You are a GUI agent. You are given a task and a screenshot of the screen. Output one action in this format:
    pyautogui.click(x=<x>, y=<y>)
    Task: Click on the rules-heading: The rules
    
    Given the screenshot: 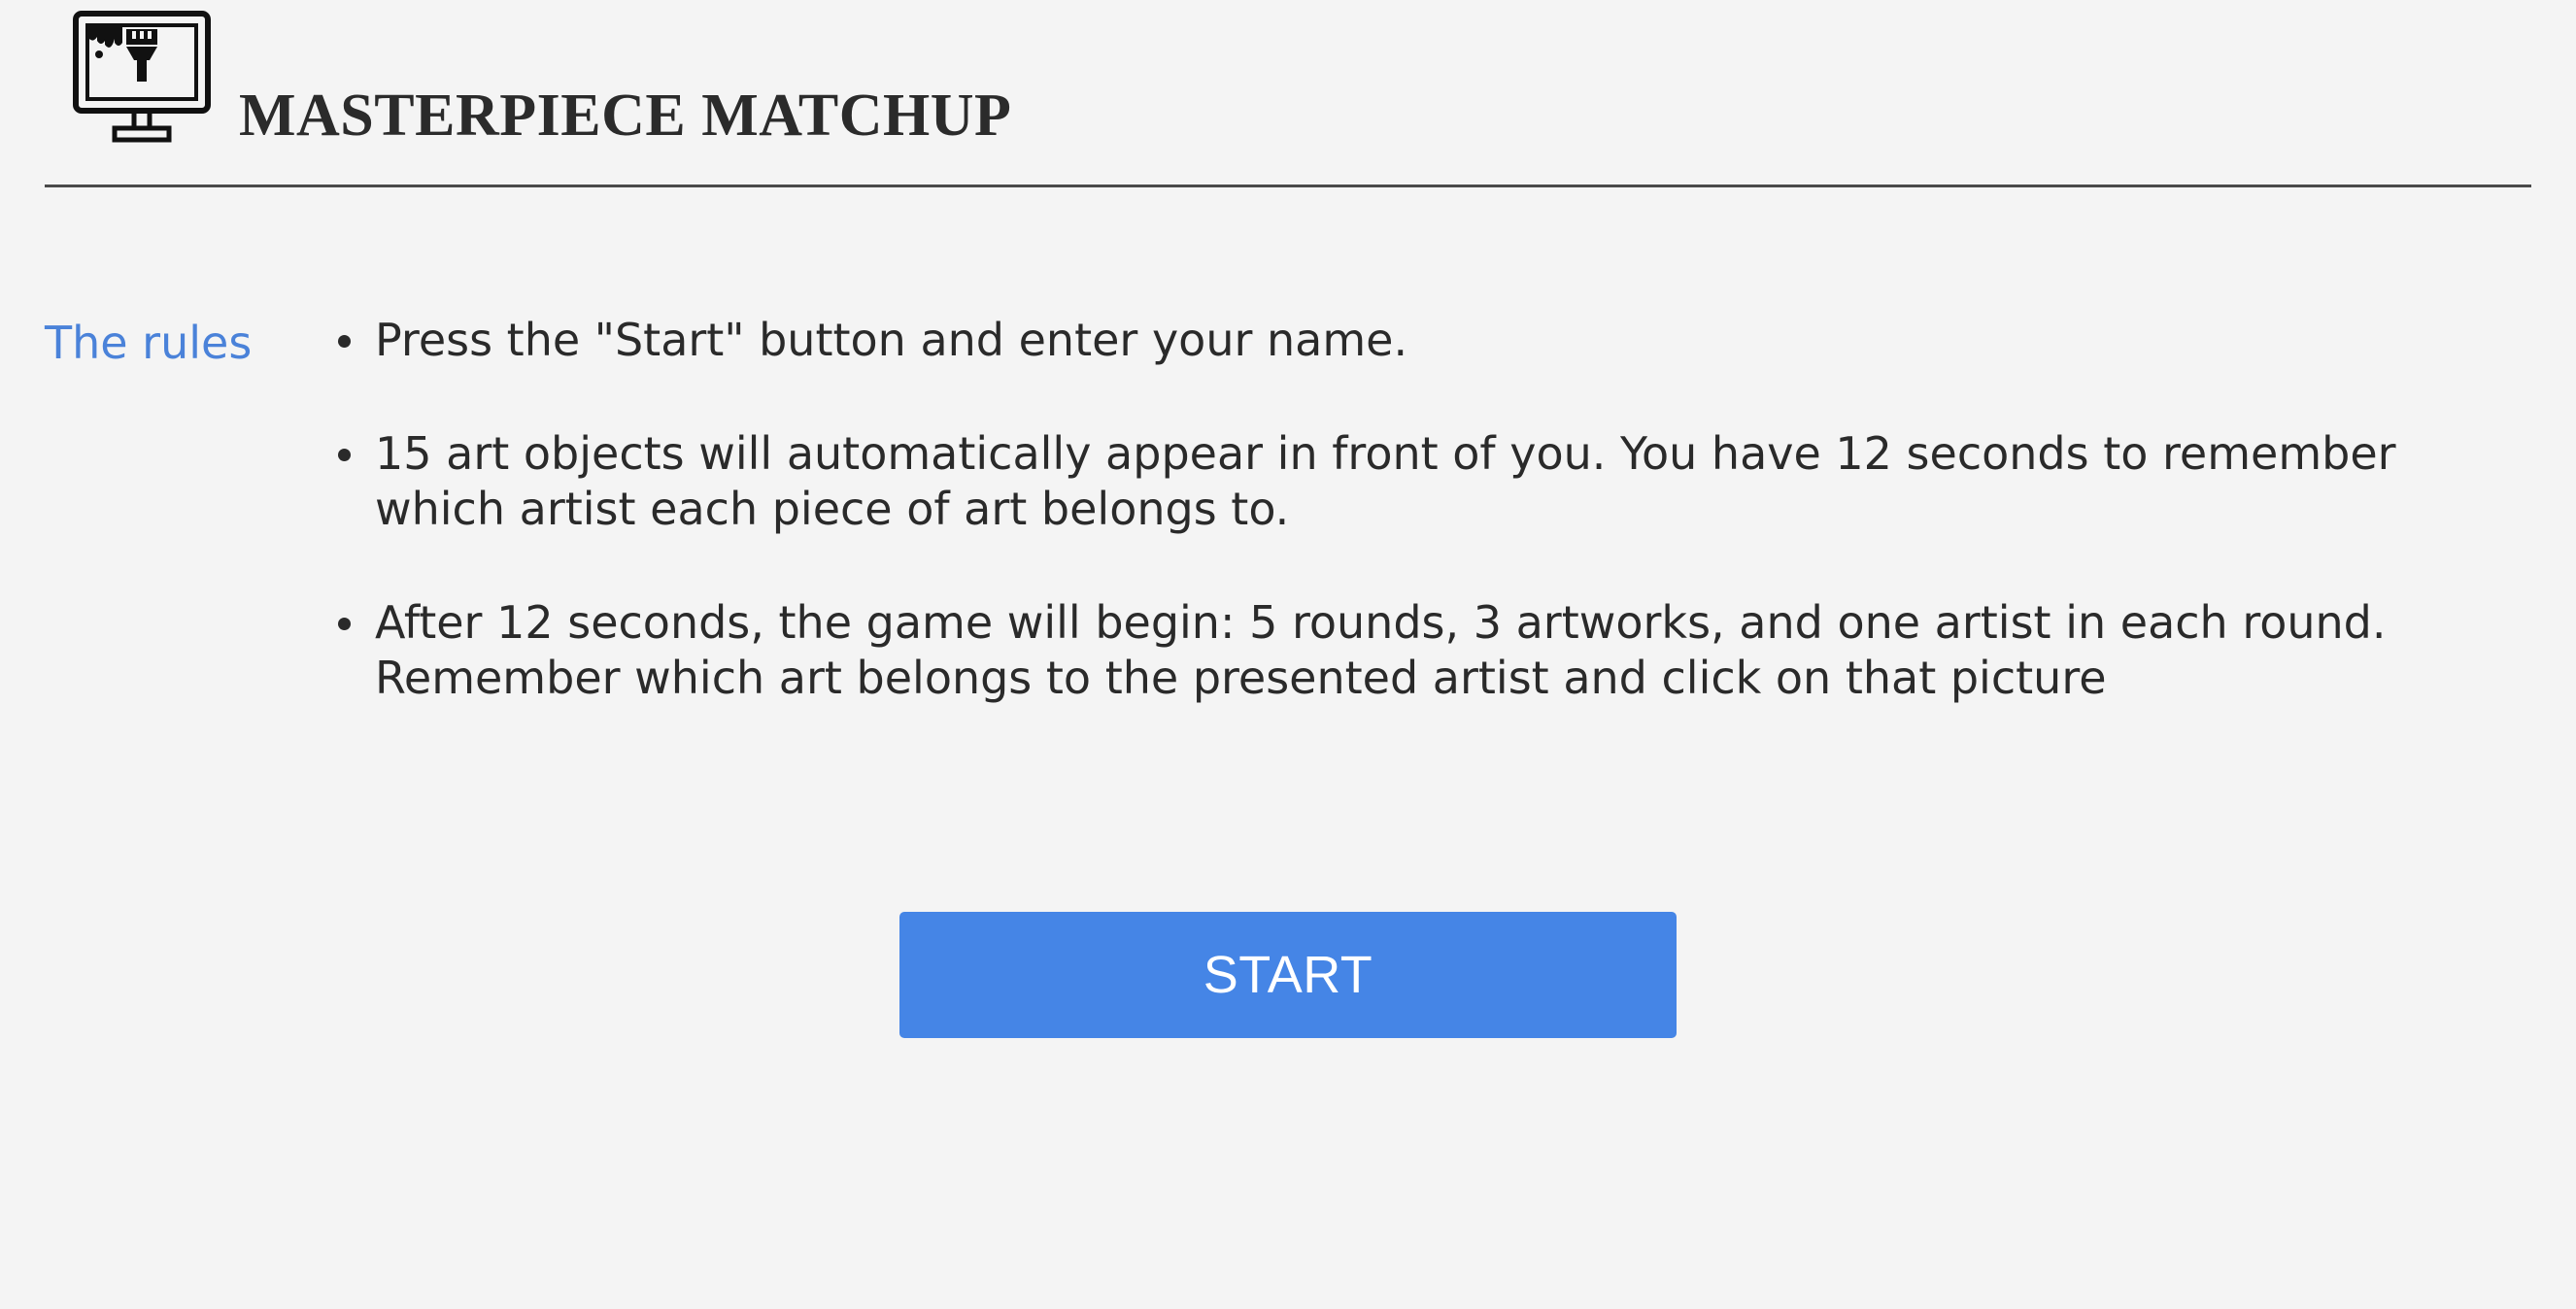 What is the action you would take?
    pyautogui.click(x=149, y=343)
    